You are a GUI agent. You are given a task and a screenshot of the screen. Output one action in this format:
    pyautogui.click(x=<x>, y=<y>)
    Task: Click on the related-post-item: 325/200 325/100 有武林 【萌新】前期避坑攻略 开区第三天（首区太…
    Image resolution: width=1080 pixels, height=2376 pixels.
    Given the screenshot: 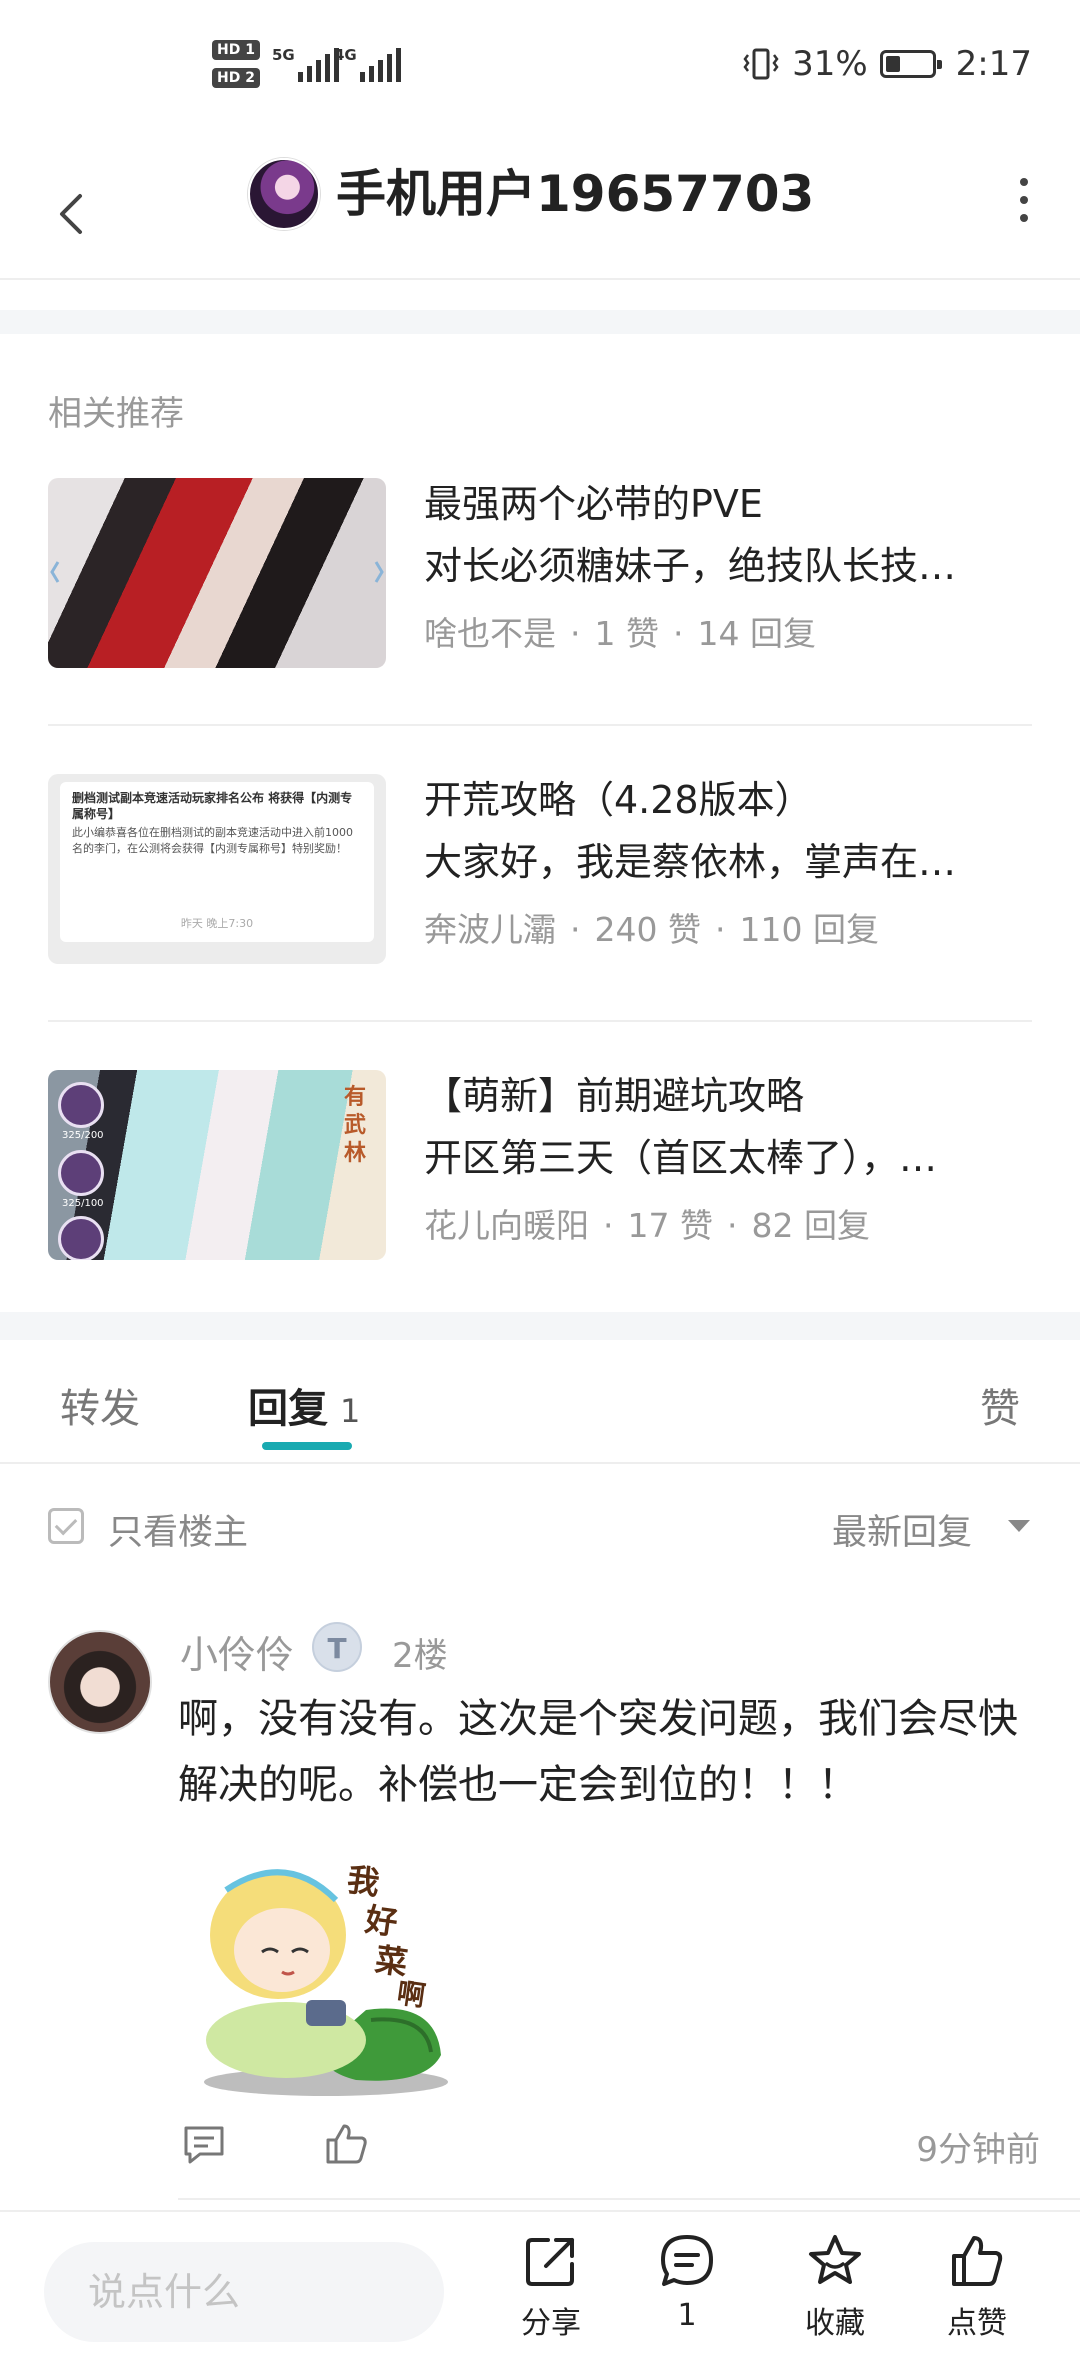 What is the action you would take?
    pyautogui.click(x=540, y=1175)
    